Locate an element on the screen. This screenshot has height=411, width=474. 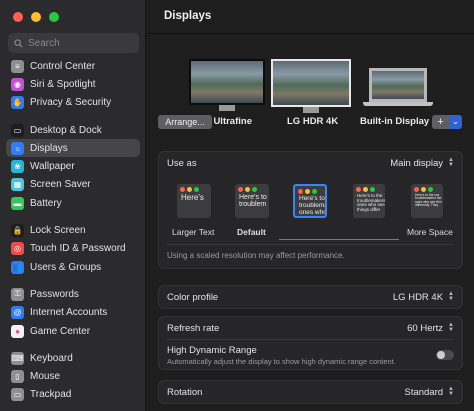
sidebar-item-label: Displays is located at coordinates (49, 148).